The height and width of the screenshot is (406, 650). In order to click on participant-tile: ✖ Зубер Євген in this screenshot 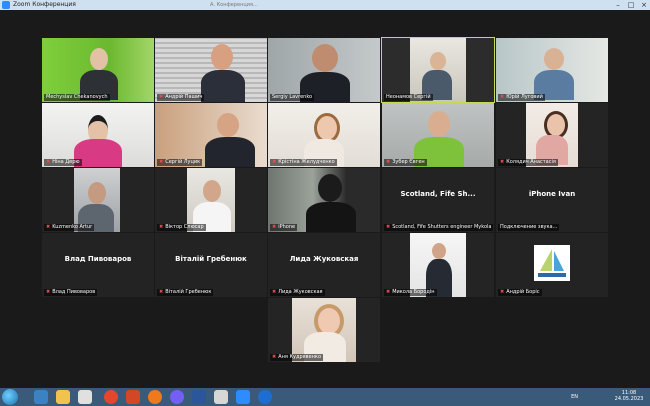, I will do `click(438, 135)`.